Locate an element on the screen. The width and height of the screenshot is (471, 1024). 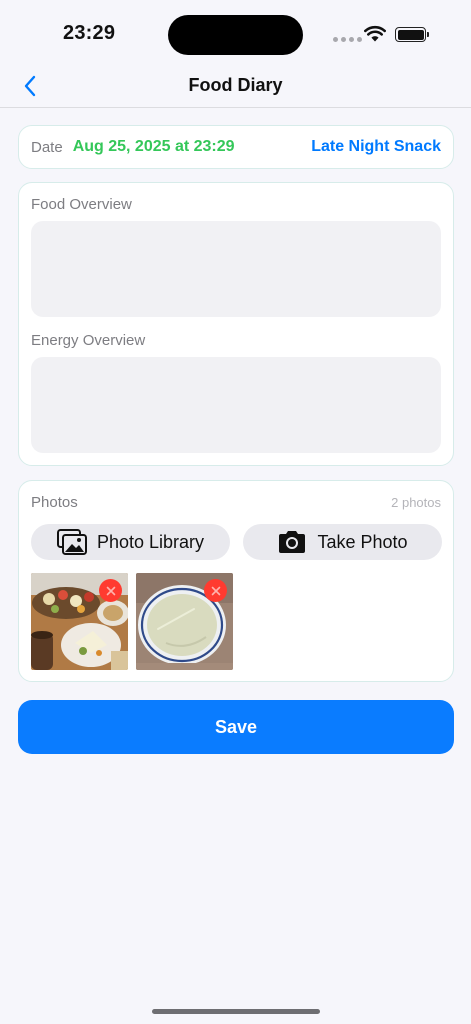
date-picker: Aug 25, 2025 at 23:29 is located at coordinates (154, 147).